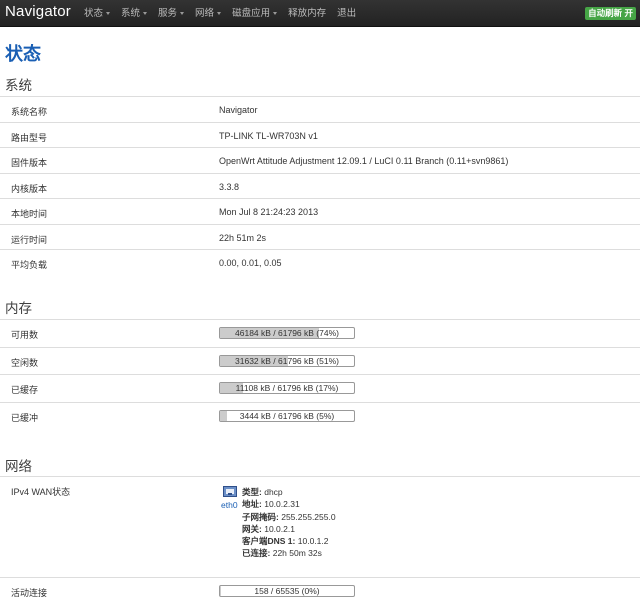 The width and height of the screenshot is (640, 600). What do you see at coordinates (268, 135) in the screenshot?
I see `row-value: TP-LINK TL-WR703N v1` at bounding box center [268, 135].